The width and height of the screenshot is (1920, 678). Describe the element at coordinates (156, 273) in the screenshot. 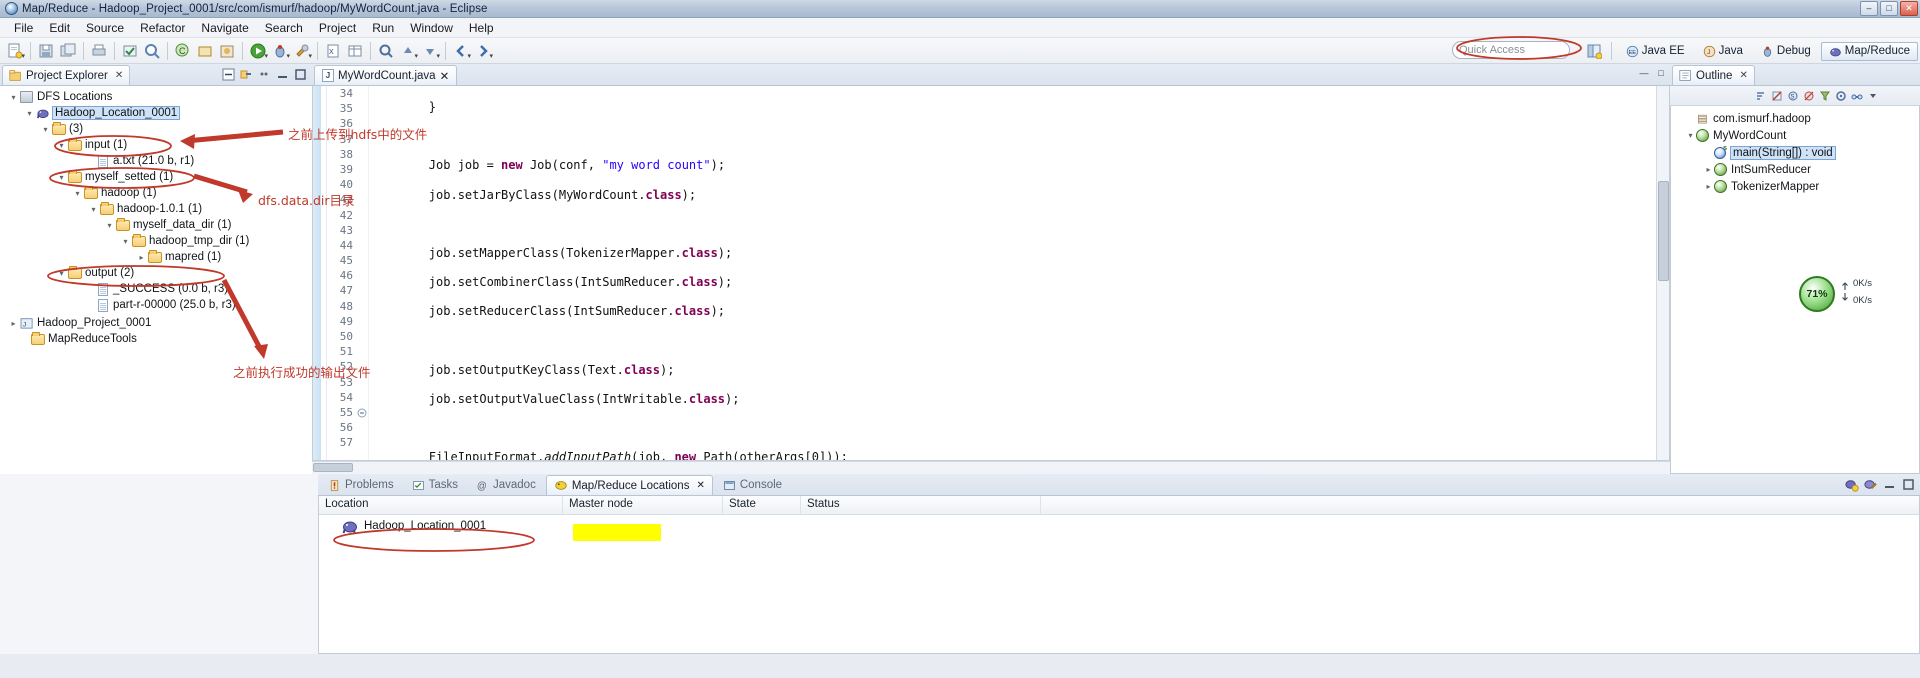

I see `tree-item-output: ▾ output (2)` at that location.